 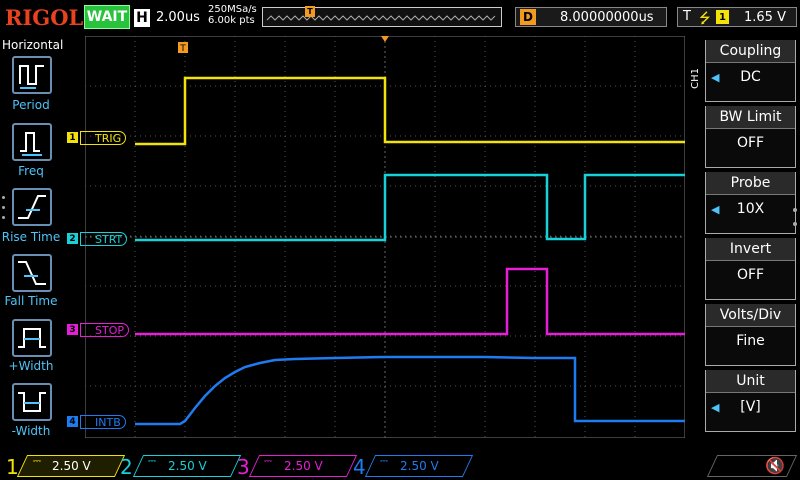 I want to click on probe-title: Probe, so click(x=750, y=183).